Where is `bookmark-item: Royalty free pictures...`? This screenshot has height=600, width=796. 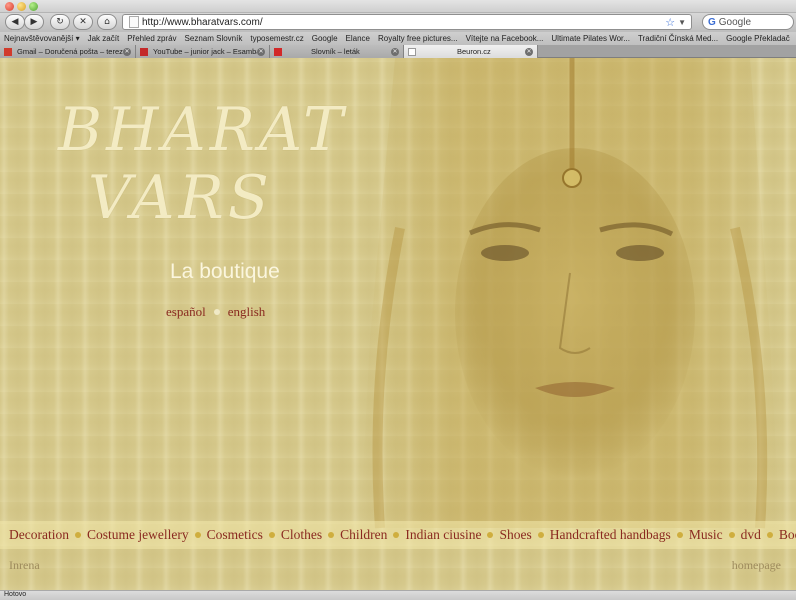 bookmark-item: Royalty free pictures... is located at coordinates (418, 38).